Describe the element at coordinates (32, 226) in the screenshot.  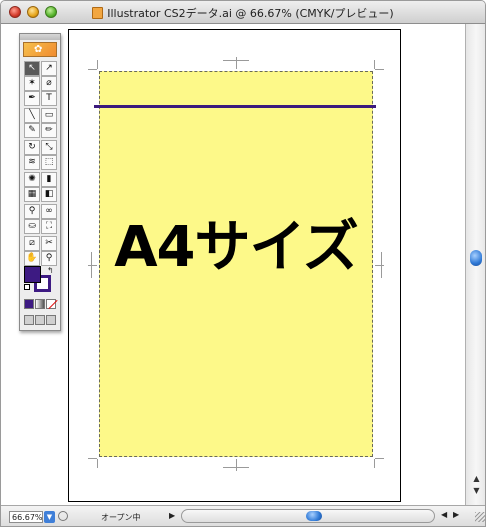
I see `live-paint-bucket-tool-icon: ⛀` at that location.